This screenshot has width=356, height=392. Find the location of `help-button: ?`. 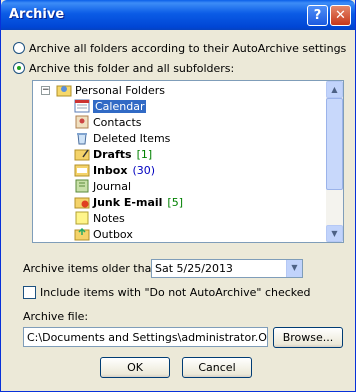

help-button: ? is located at coordinates (317, 15).